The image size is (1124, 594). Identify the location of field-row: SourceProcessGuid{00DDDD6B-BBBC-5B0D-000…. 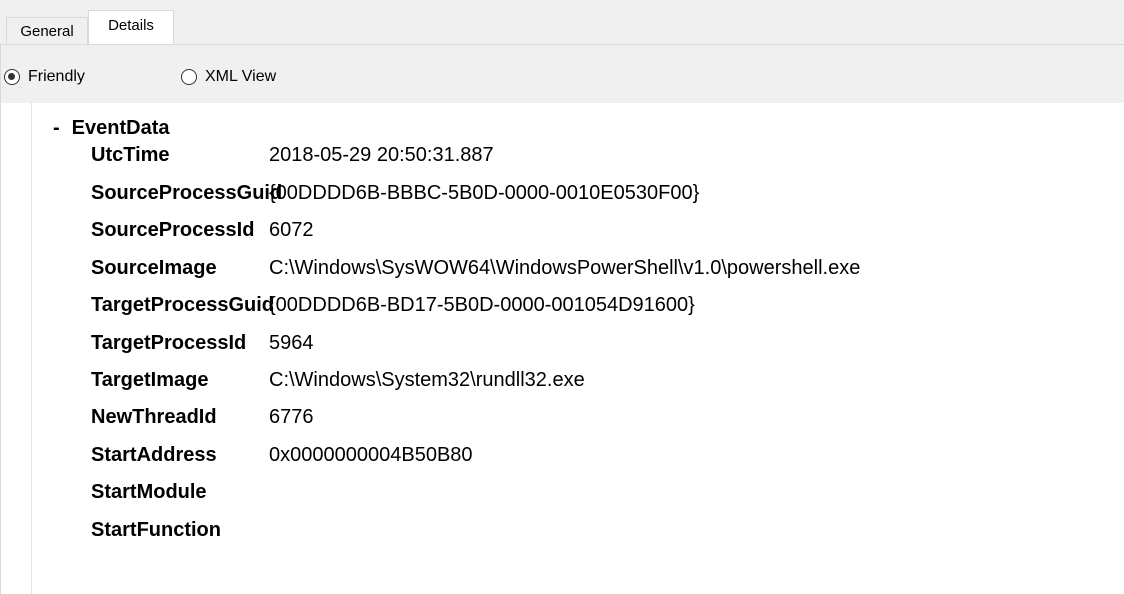
(395, 193).